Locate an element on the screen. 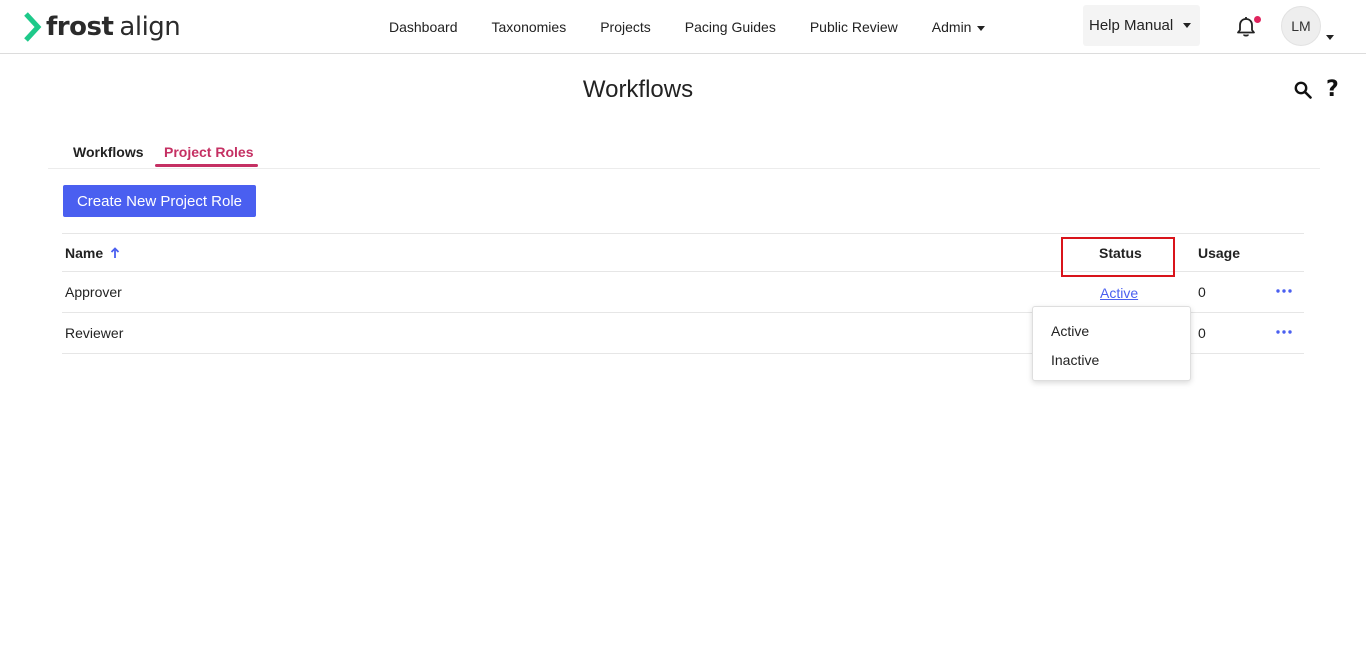 This screenshot has height=657, width=1366. frost-align-logo: frost align is located at coordinates (102, 27).